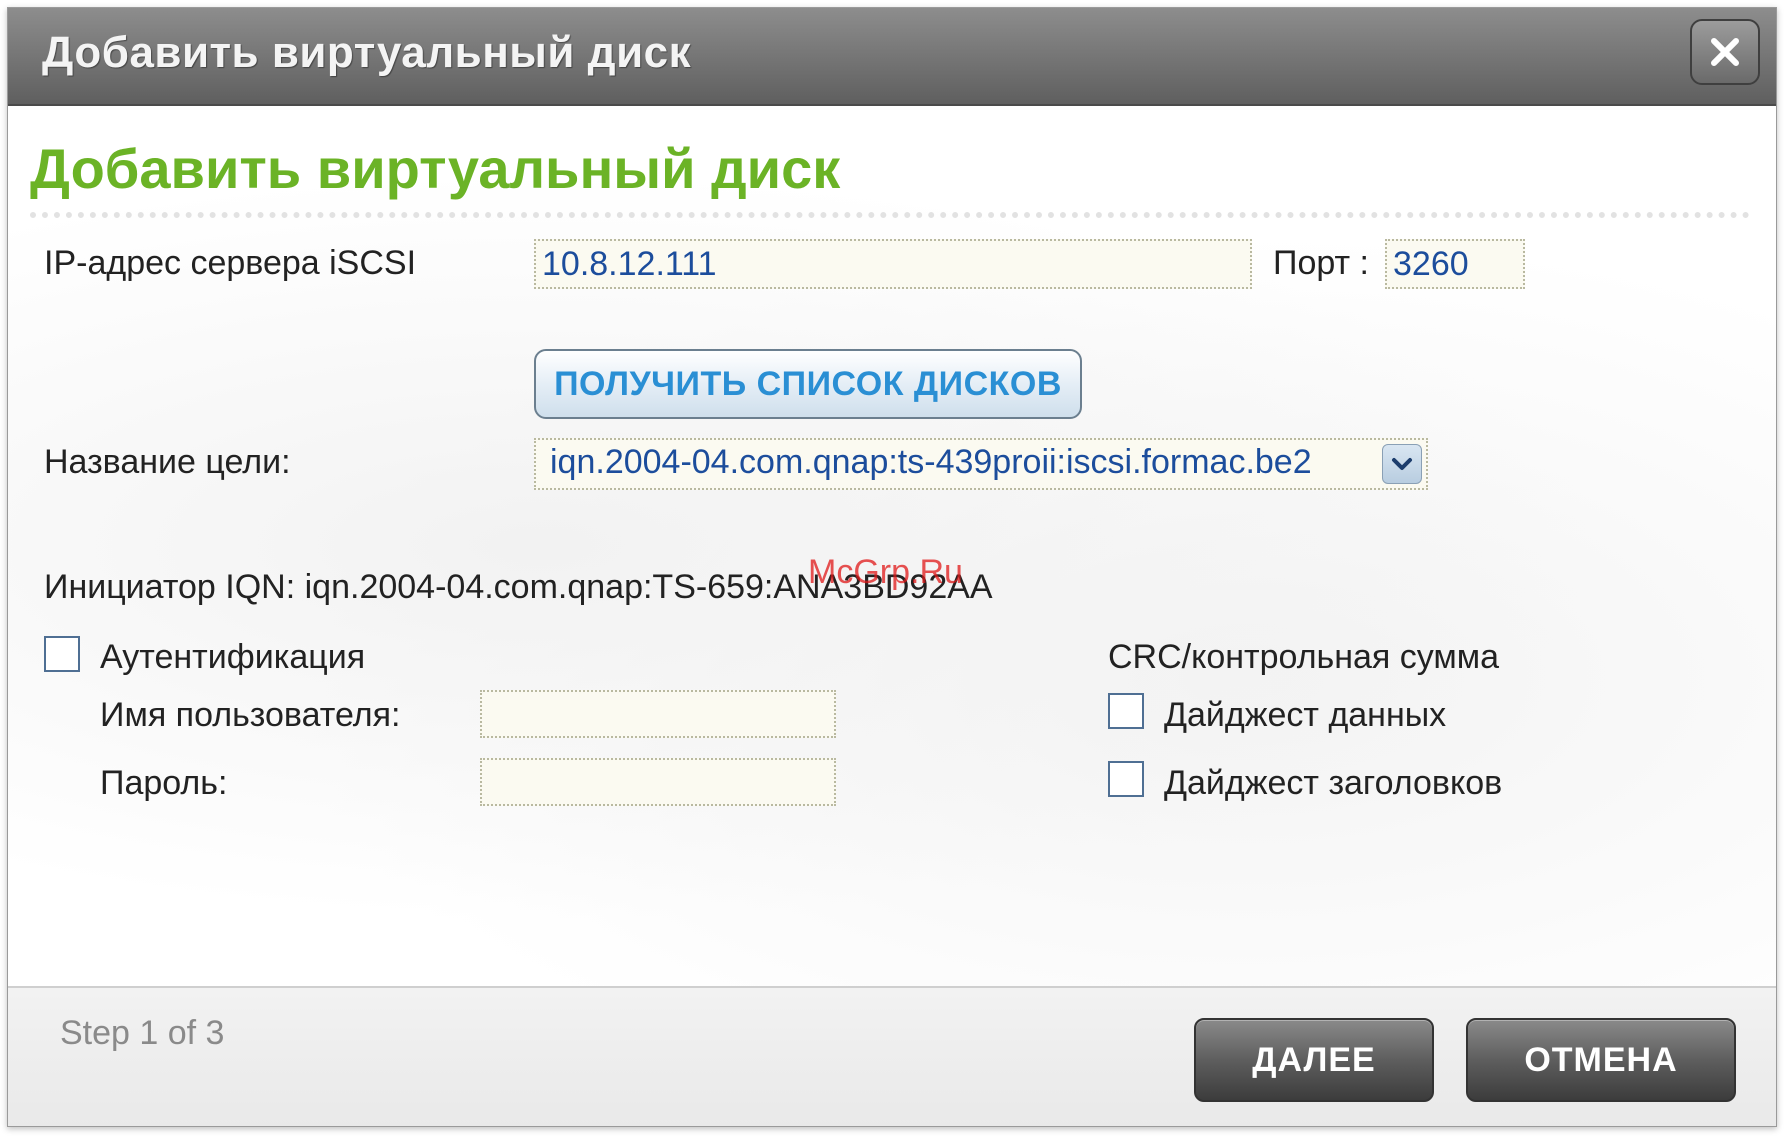 Image resolution: width=1786 pixels, height=1138 pixels. Describe the element at coordinates (1402, 464) in the screenshot. I see `chevron-down-icon` at that location.